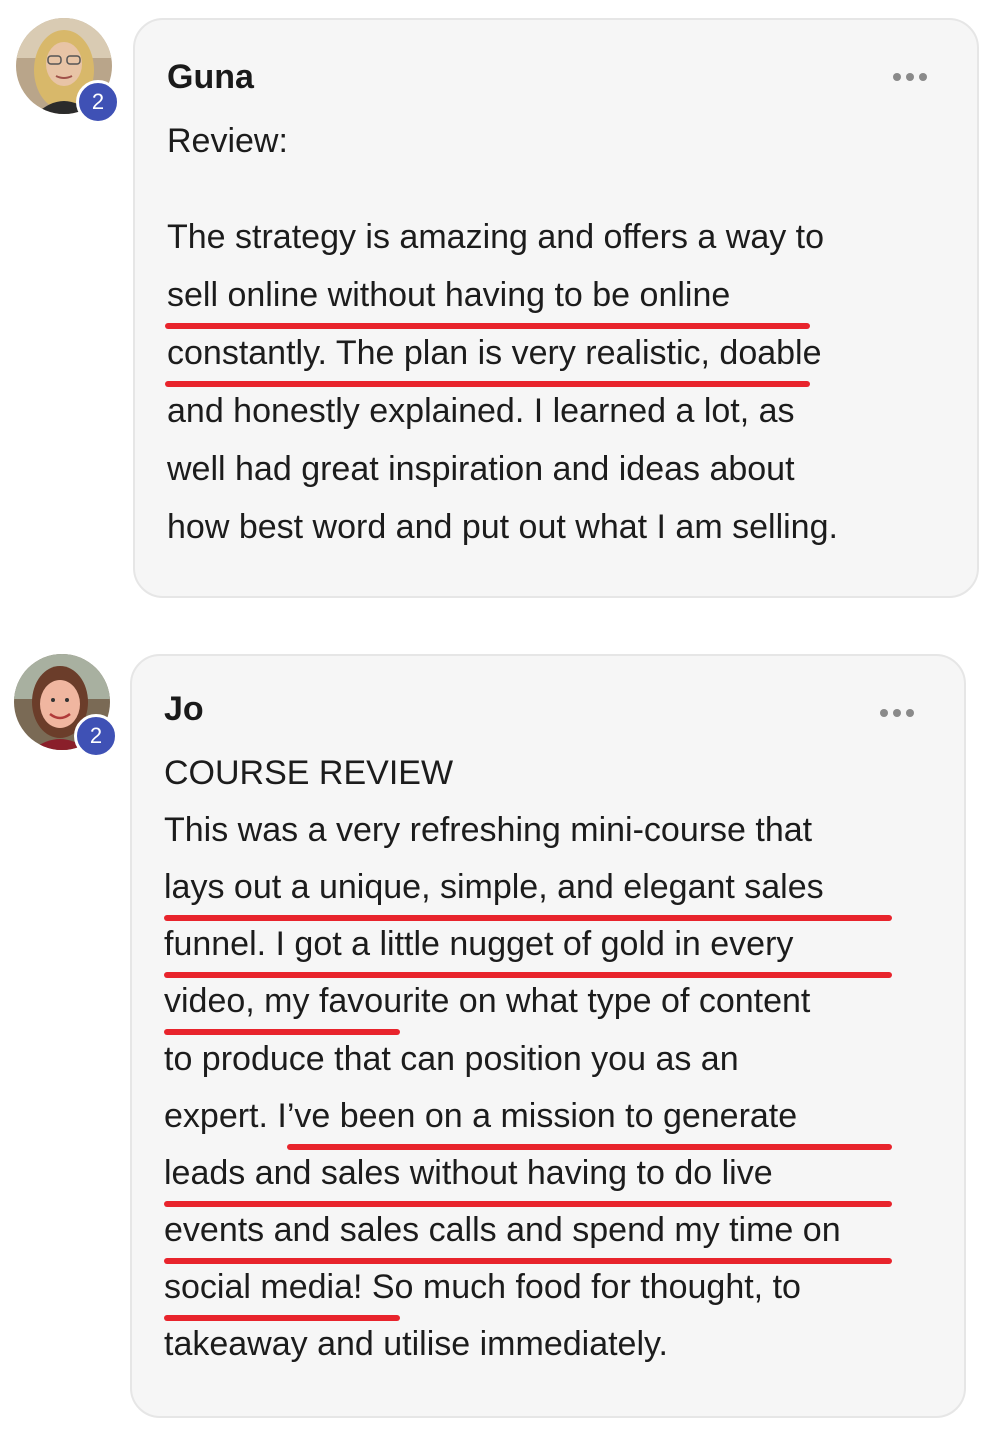 This screenshot has height=1440, width=990. I want to click on avatar-jo: 2, so click(66, 706).